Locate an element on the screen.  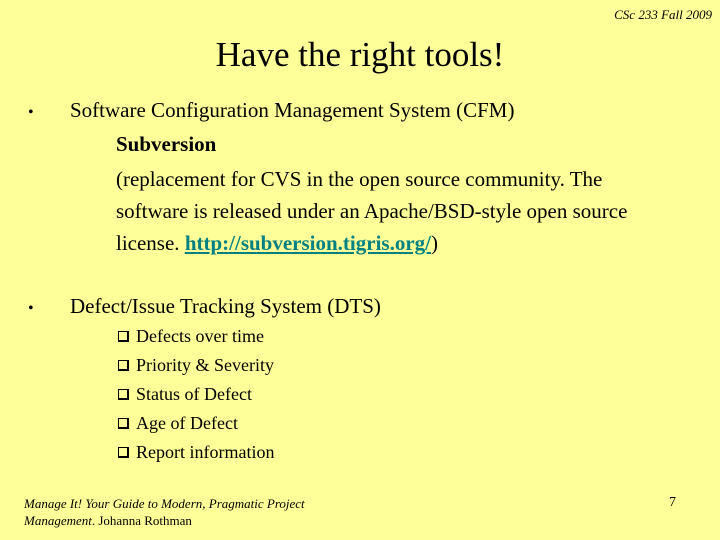
book-author: . Johanna Rothman is located at coordinates (141, 520).